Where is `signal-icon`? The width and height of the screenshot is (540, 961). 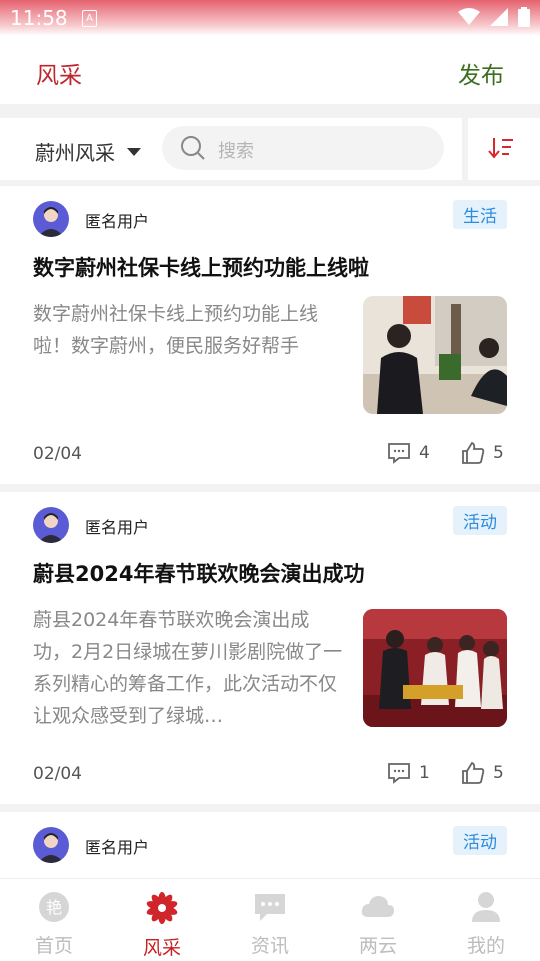
signal-icon is located at coordinates (499, 17).